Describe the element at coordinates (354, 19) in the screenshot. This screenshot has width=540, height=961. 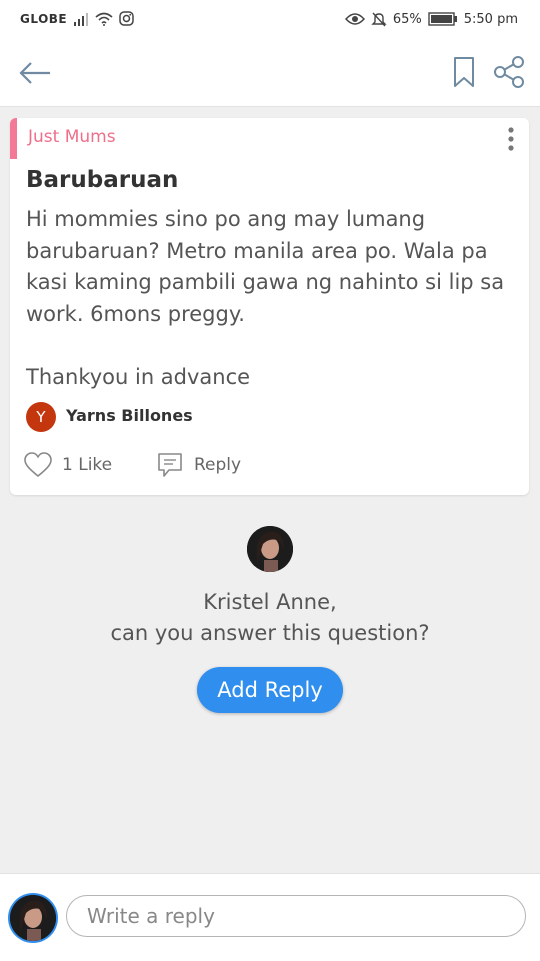
I see `eye-icon` at that location.